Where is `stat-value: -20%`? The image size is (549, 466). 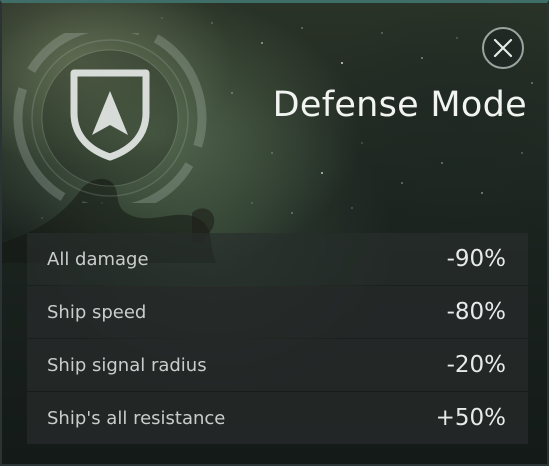 stat-value: -20% is located at coordinates (476, 365).